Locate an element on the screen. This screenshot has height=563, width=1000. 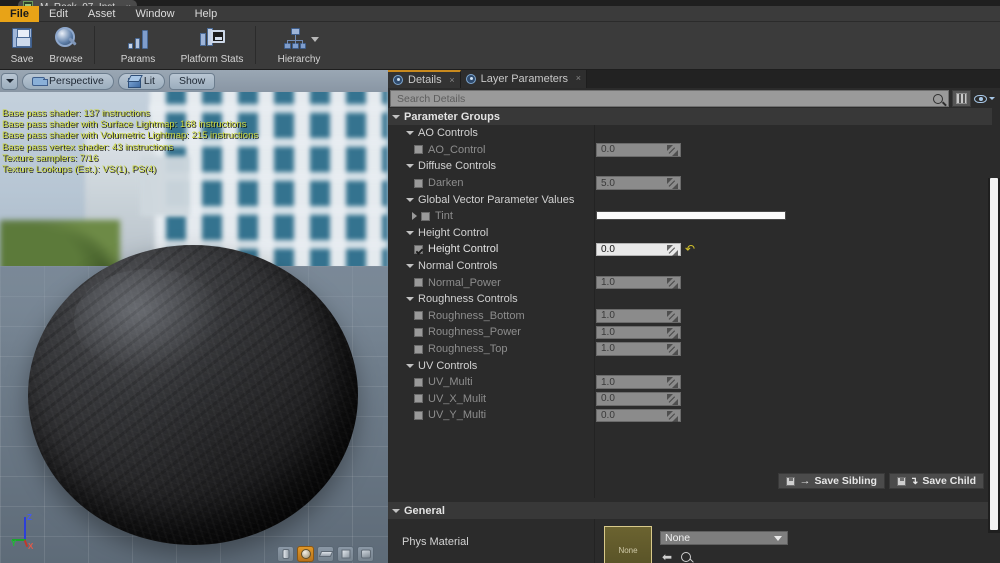
chevron-right-icon is located at coordinates (414, 216).